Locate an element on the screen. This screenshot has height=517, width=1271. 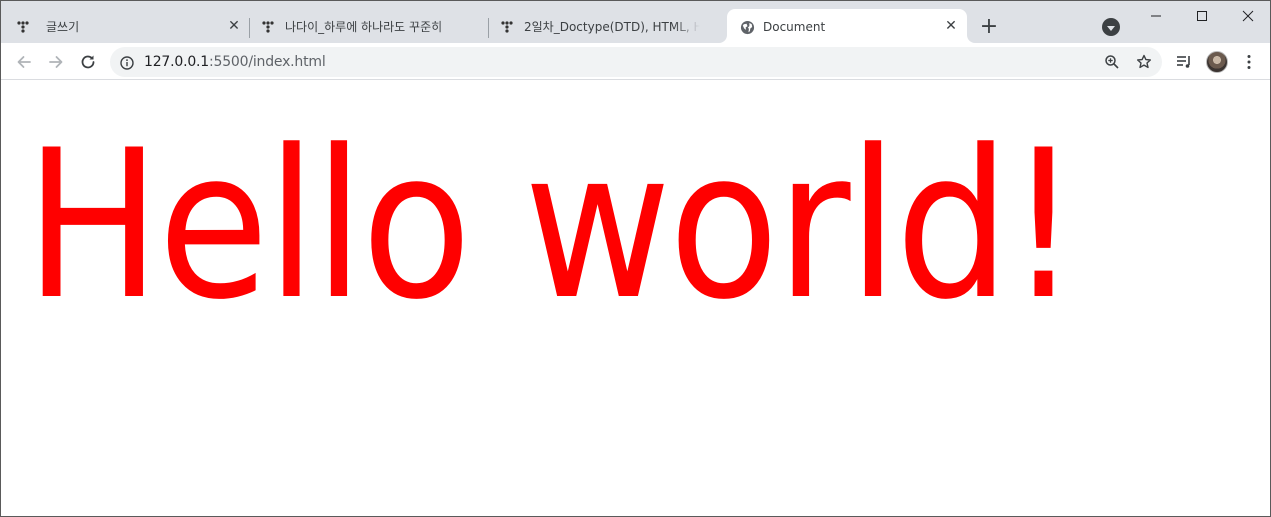
back-button is located at coordinates (24, 62).